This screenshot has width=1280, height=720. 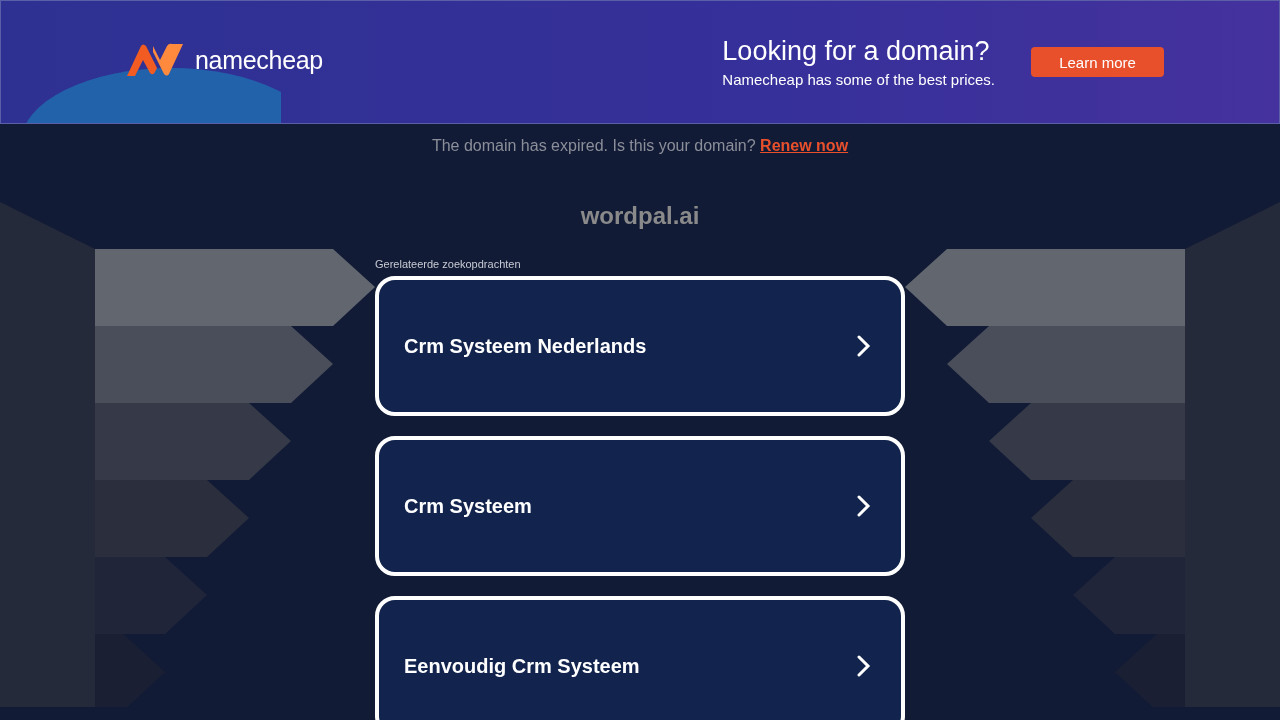 I want to click on logo-text: namecheap, so click(x=259, y=60).